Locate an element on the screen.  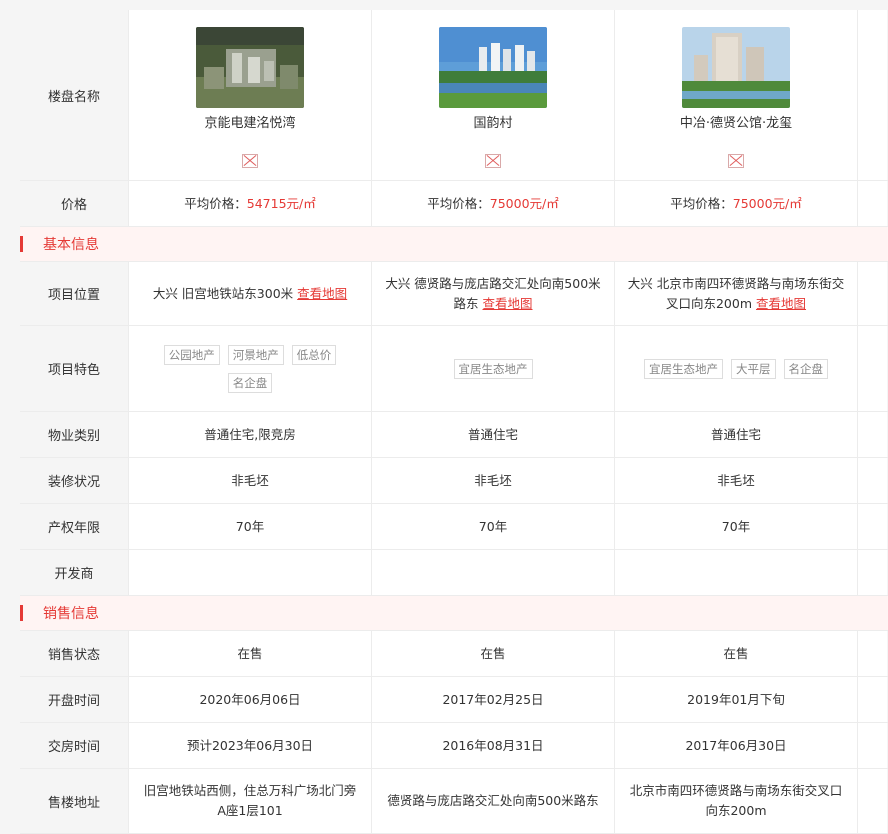
label-developer: 开发商 is located at coordinates (74, 572).